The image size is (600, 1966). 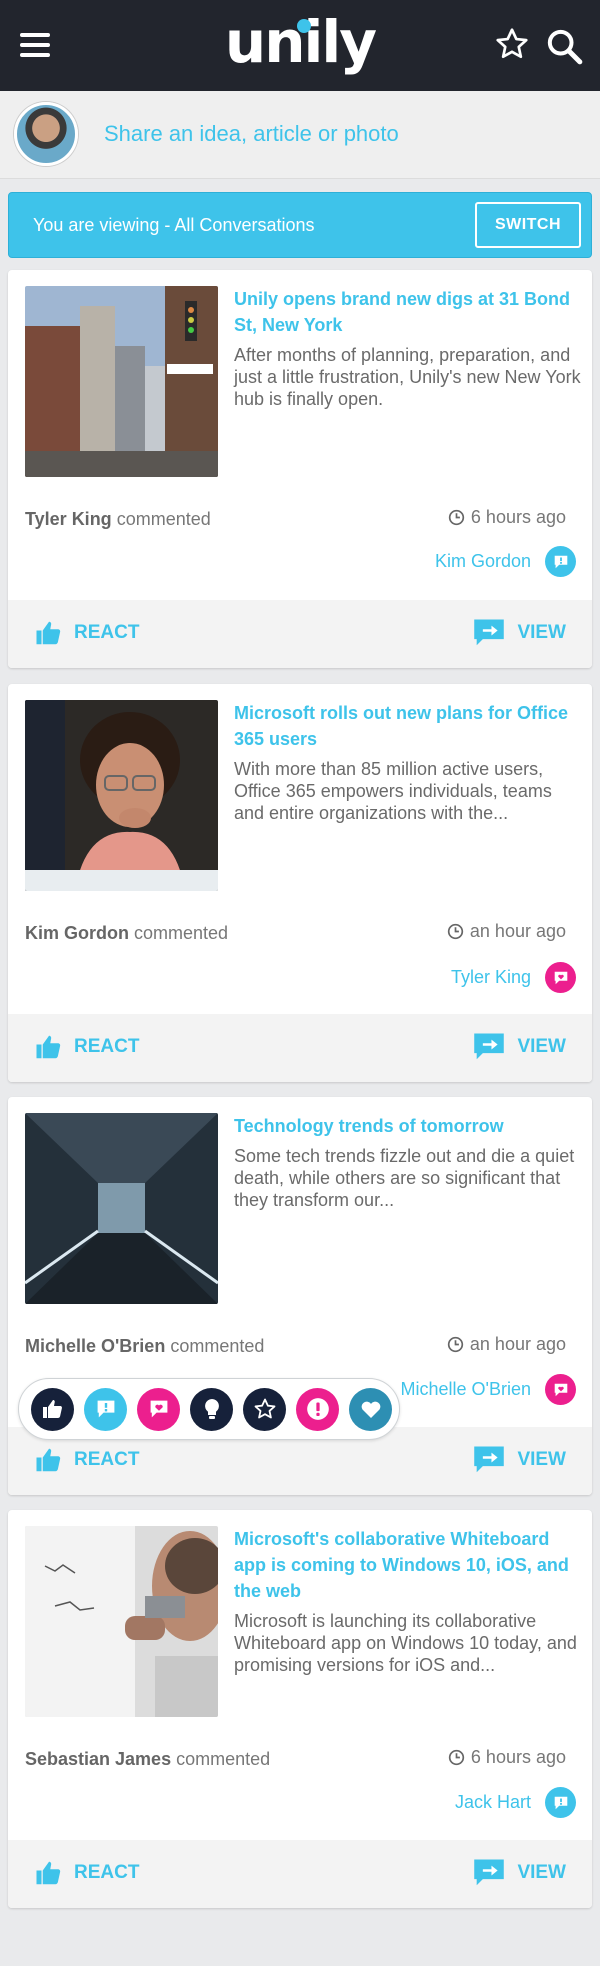 What do you see at coordinates (317, 1409) in the screenshot?
I see `reaction-exclamation-icon` at bounding box center [317, 1409].